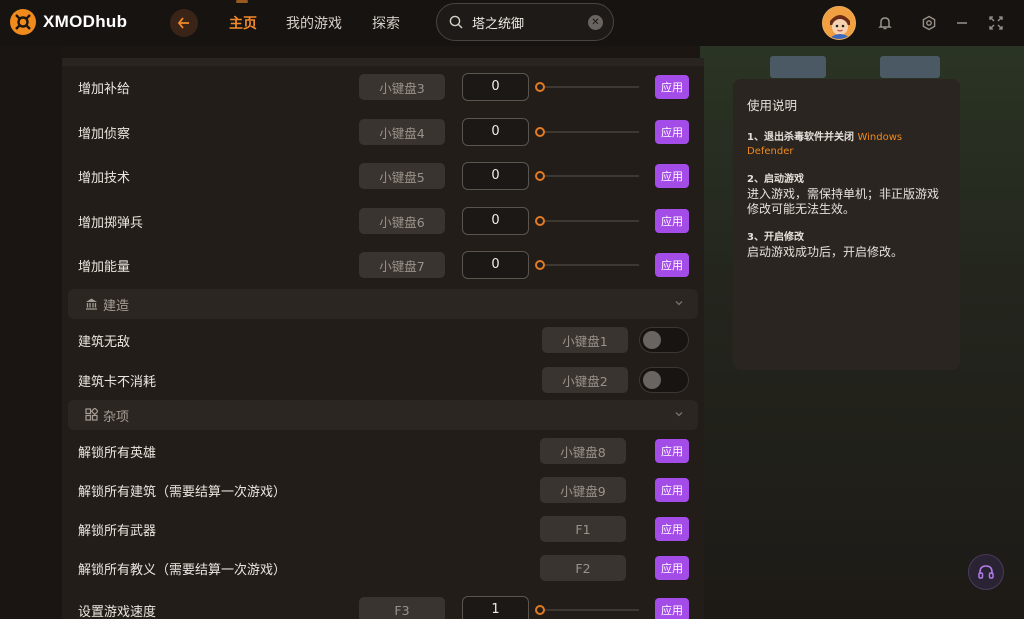  Describe the element at coordinates (314, 23) in the screenshot. I see `nav-my-games: 我的游戏` at that location.